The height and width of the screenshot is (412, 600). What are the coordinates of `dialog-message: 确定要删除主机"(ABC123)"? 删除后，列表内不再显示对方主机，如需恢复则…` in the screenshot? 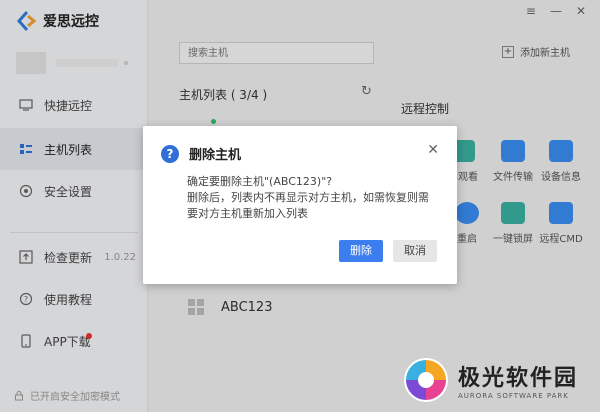 It's located at (312, 198).